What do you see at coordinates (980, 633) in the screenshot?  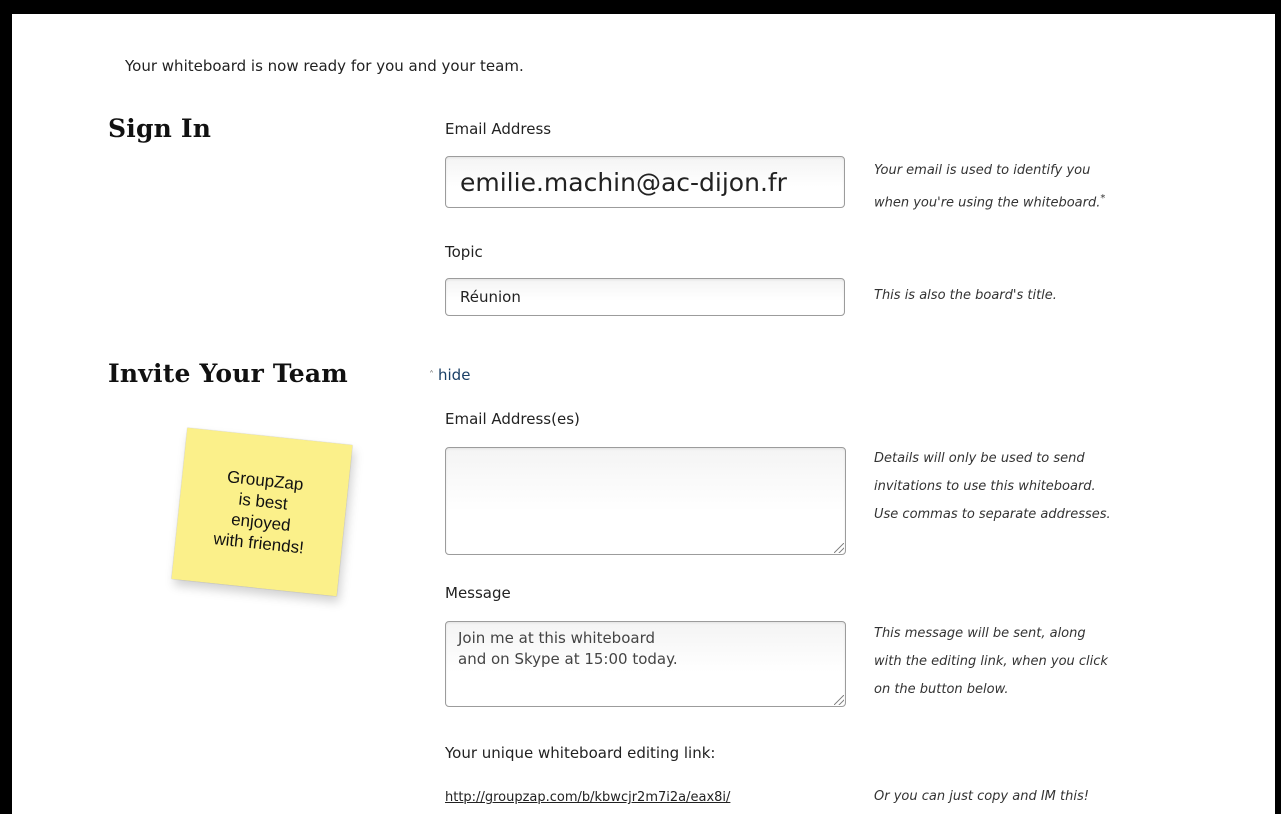 I see `message-hint-line: This message will be sent, along` at bounding box center [980, 633].